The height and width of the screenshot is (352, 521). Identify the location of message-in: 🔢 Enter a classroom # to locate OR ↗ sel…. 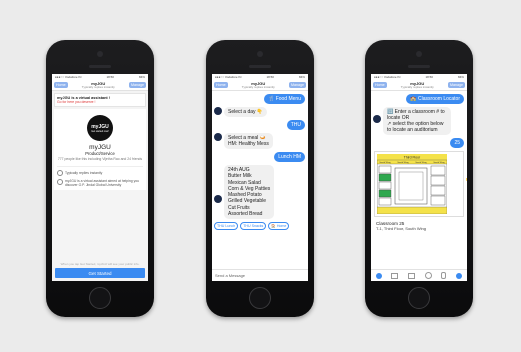
(419, 121).